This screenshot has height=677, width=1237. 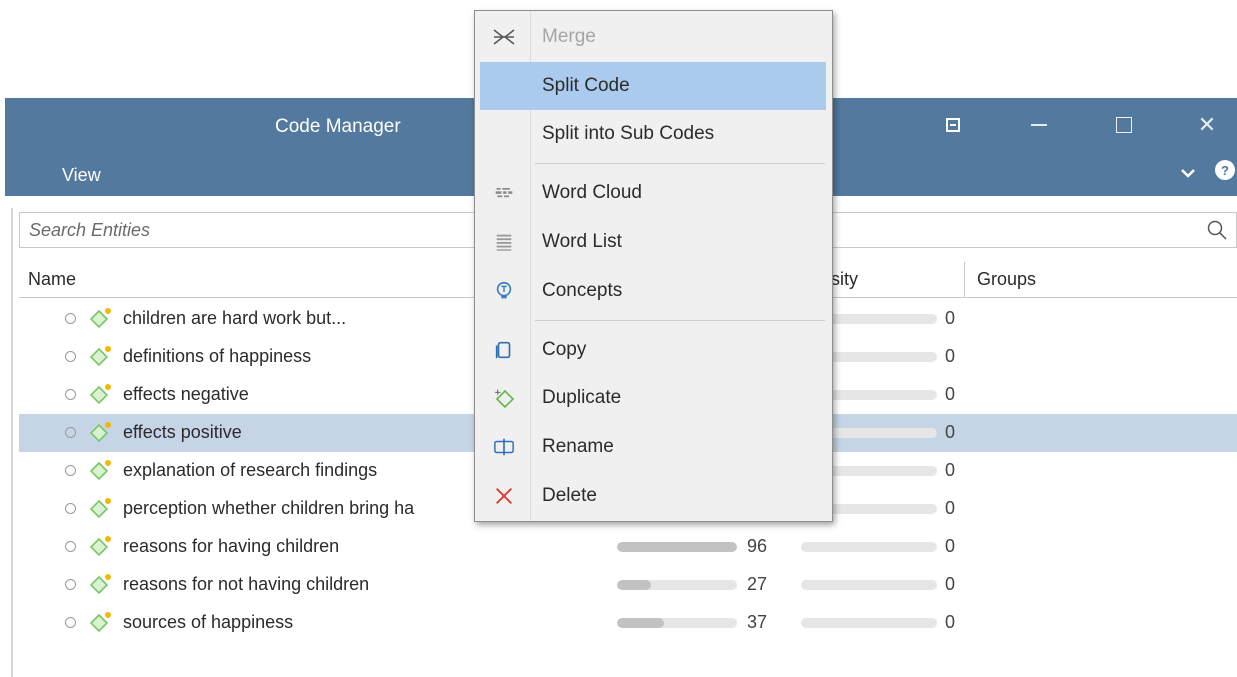 I want to click on ribbon-toggle-button, so click(x=1188, y=173).